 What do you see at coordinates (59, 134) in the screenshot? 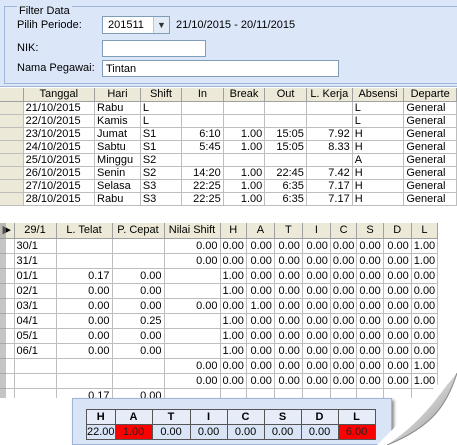
I see `cell: 23/10/2015` at bounding box center [59, 134].